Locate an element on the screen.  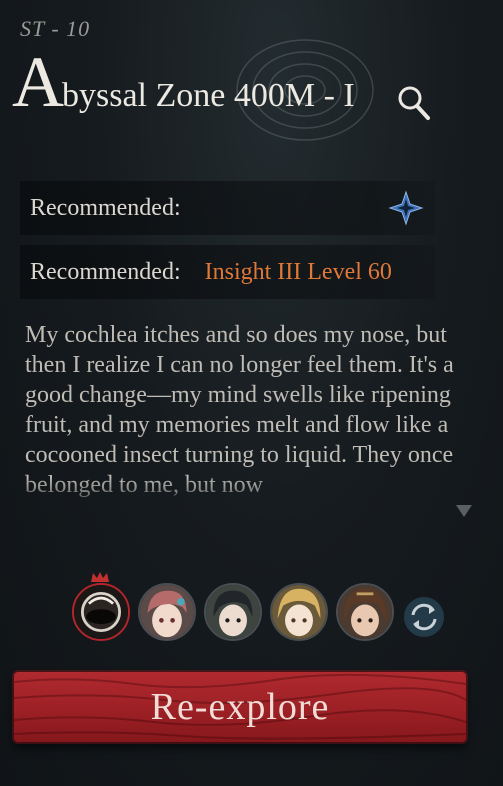
stage-title-initial: A is located at coordinates (38, 82).